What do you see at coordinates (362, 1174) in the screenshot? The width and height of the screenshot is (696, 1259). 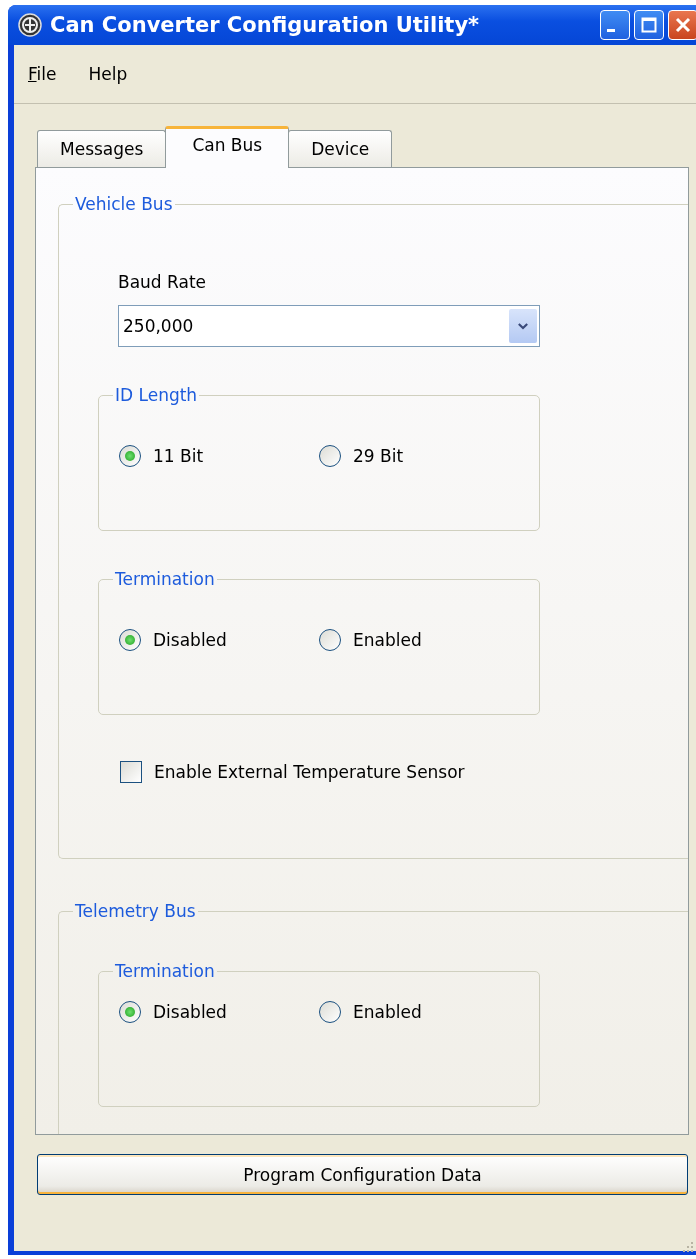 I see `program-button: Program Configuration Data` at bounding box center [362, 1174].